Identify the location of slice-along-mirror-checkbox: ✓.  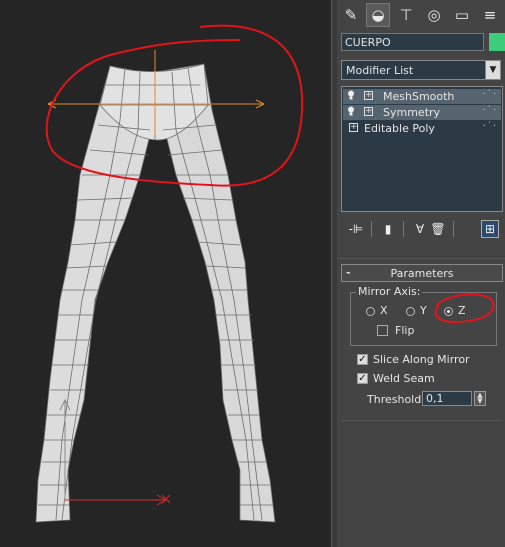
(362, 359).